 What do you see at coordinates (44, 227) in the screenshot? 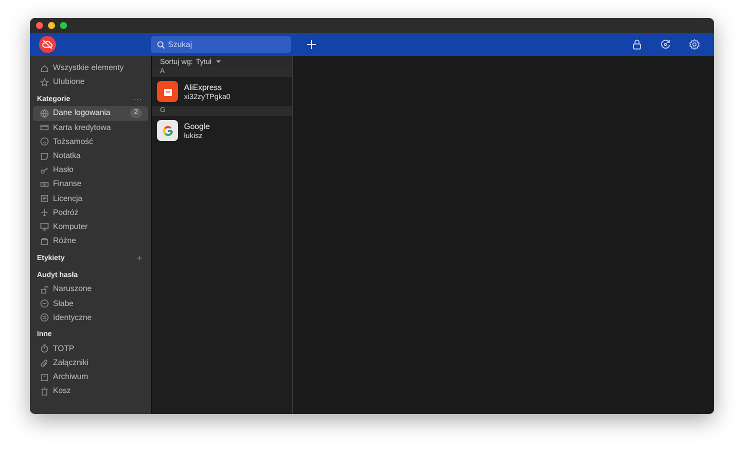
I see `monitor-icon` at bounding box center [44, 227].